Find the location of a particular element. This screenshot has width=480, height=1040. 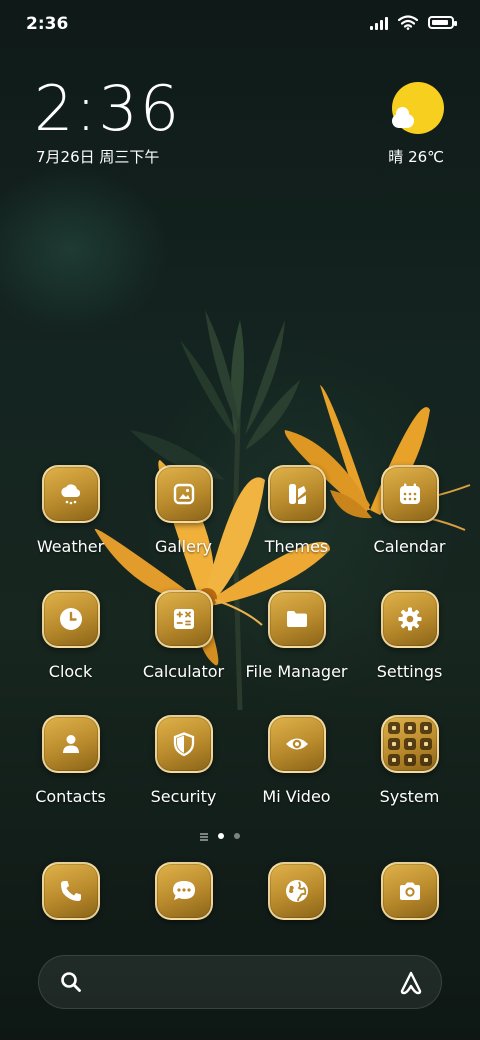

weather-widget: 晴 26℃ is located at coordinates (404, 124).